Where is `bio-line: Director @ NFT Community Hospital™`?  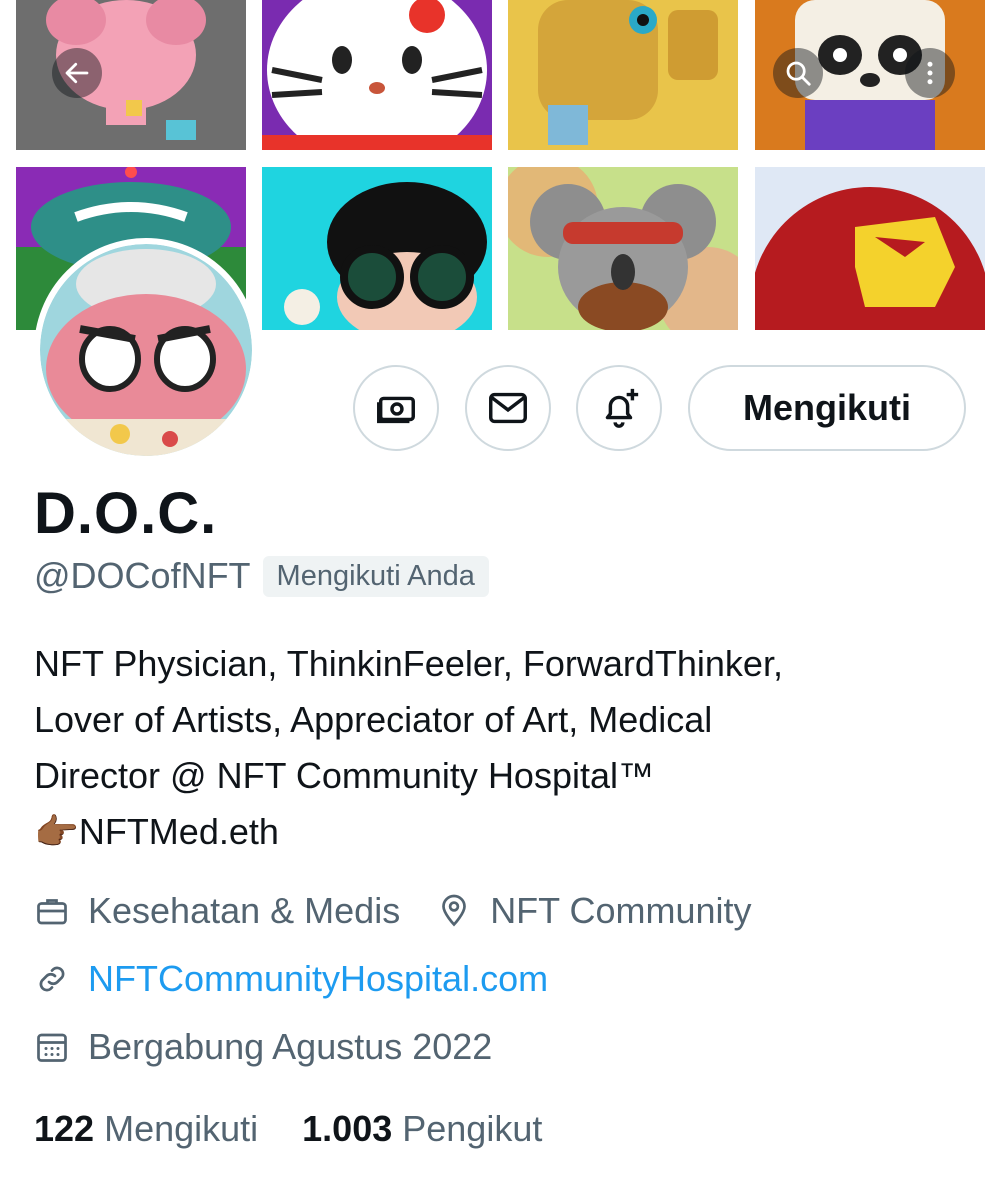 bio-line: Director @ NFT Community Hospital™ is located at coordinates (344, 775).